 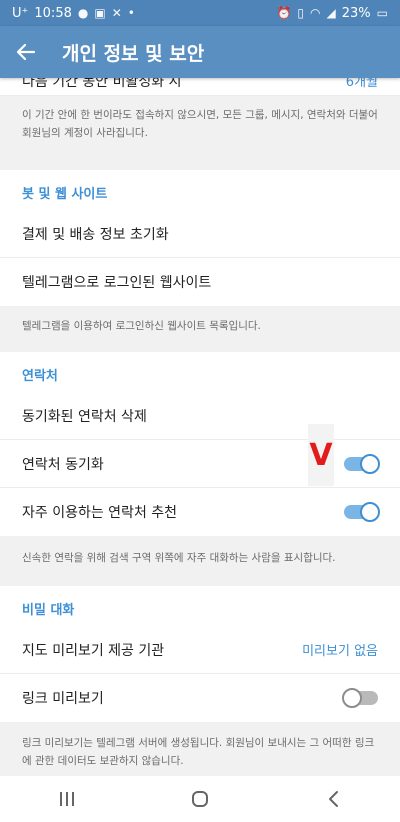 I want to click on delete-synced-contacts-row: 동기화된 연락처 삭제, so click(x=200, y=416).